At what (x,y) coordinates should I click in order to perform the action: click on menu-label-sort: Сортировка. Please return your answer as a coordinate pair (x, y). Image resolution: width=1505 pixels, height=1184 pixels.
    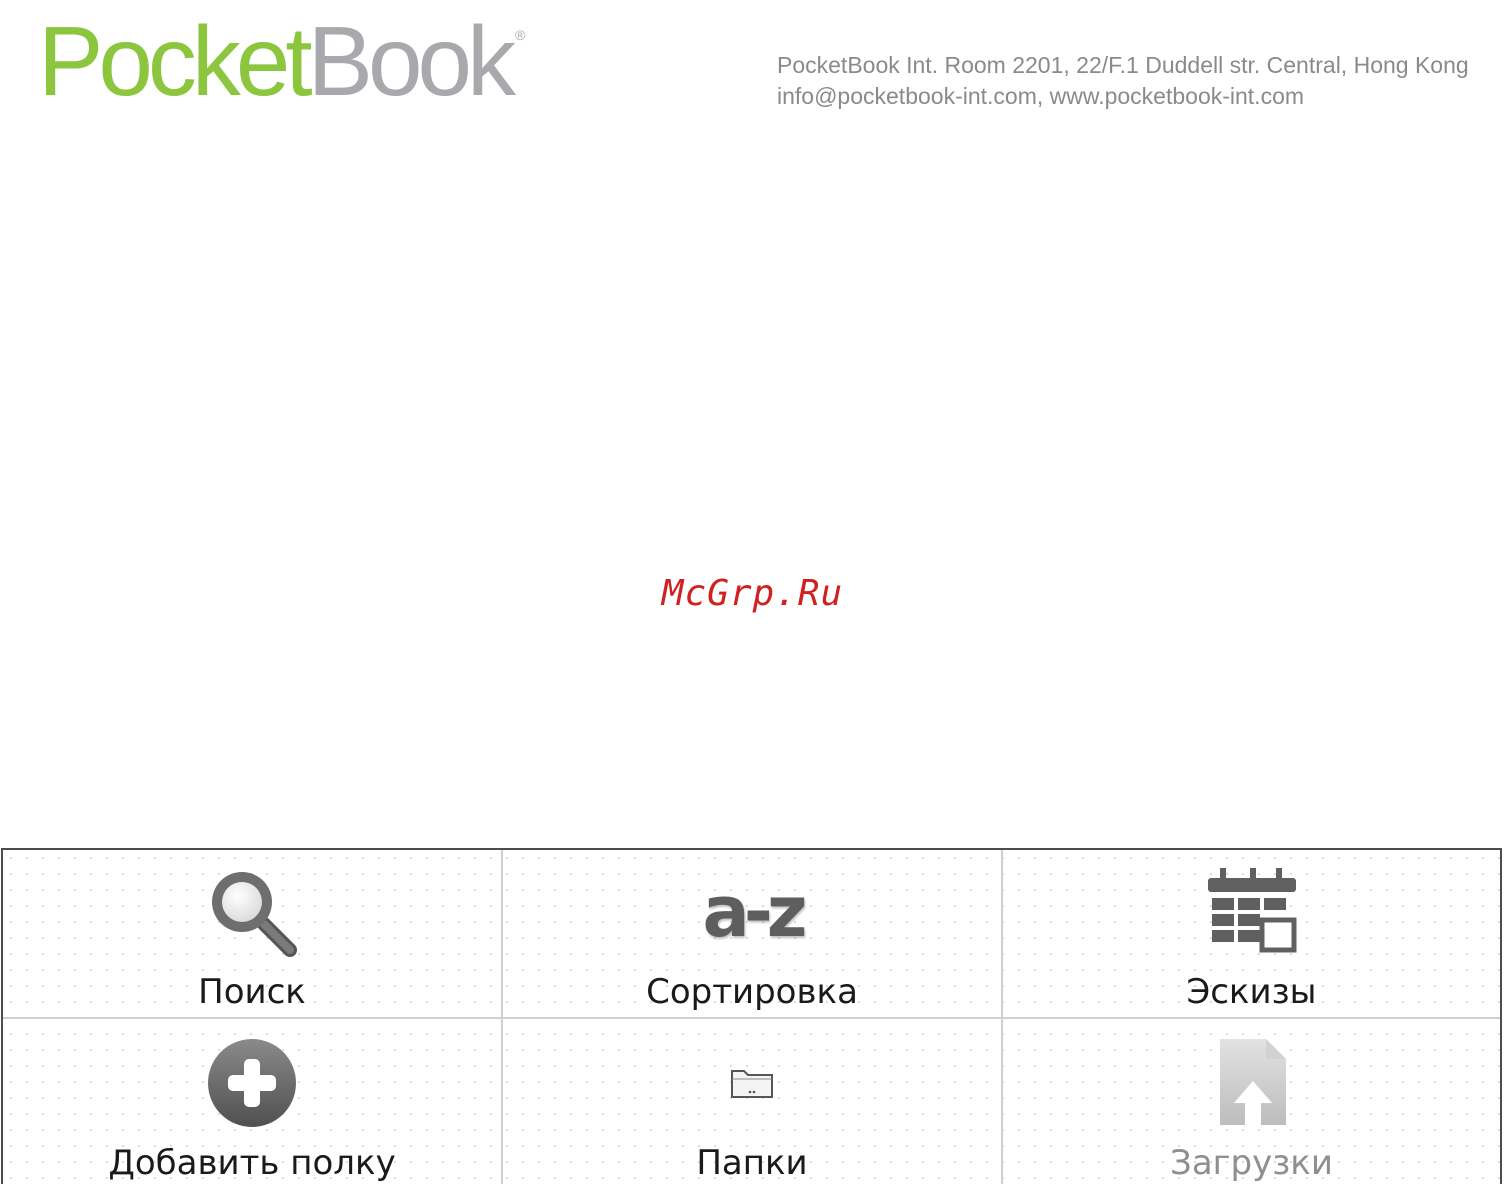
    Looking at the image, I should click on (752, 992).